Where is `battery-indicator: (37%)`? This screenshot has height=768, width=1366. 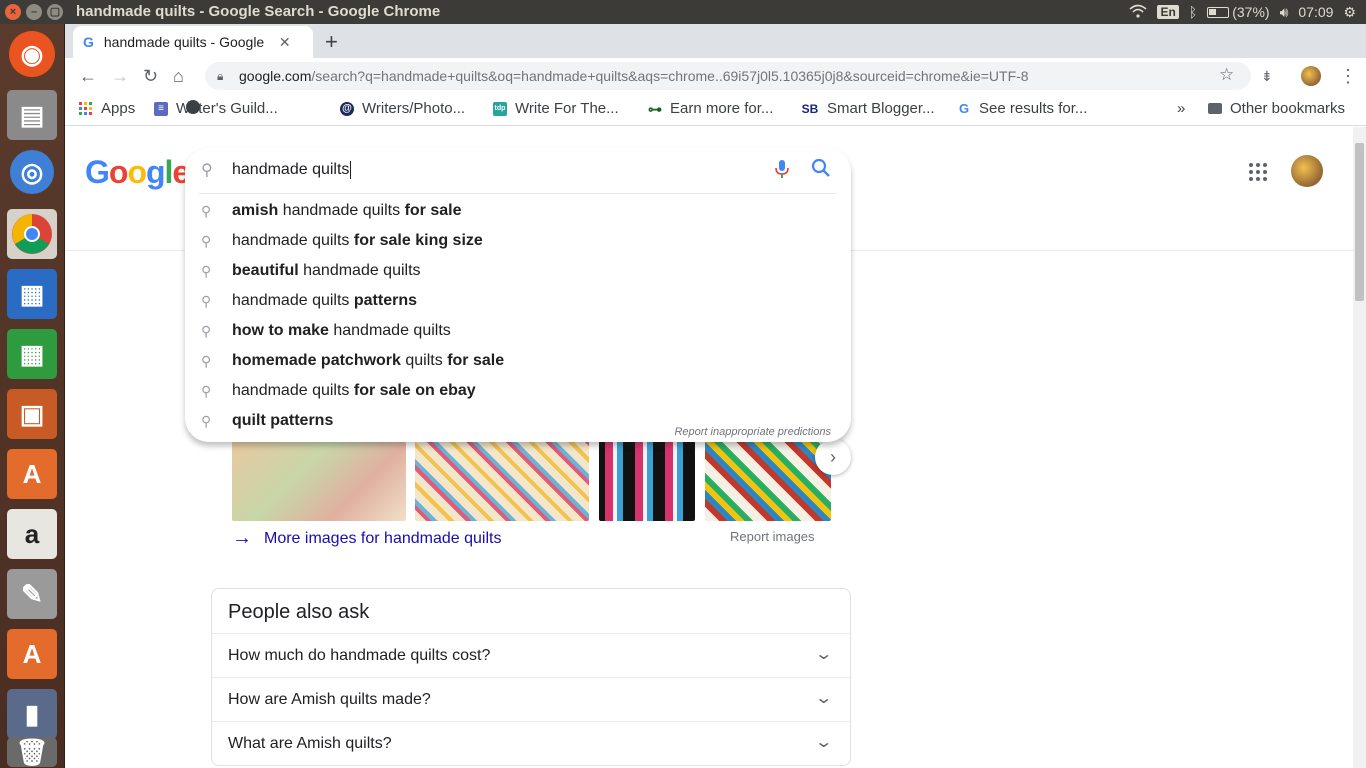
battery-indicator: (37%) is located at coordinates (1238, 12).